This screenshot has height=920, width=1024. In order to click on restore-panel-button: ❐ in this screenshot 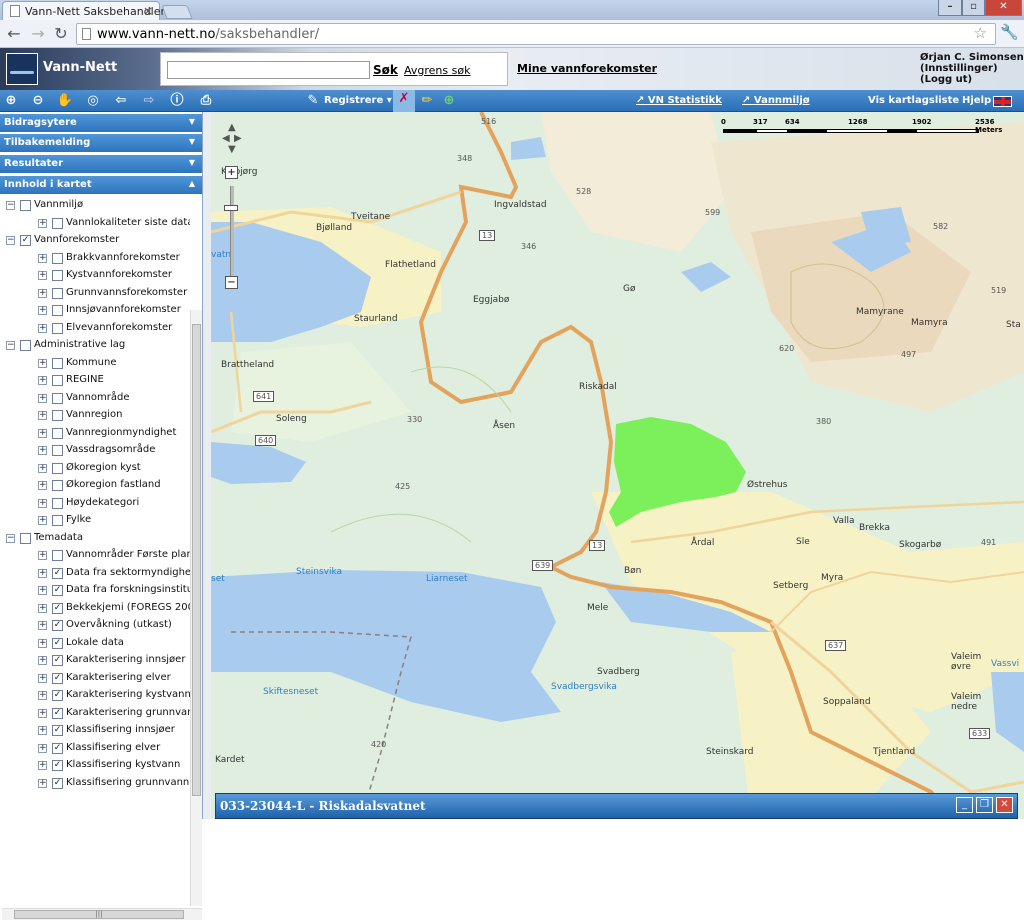, I will do `click(984, 805)`.